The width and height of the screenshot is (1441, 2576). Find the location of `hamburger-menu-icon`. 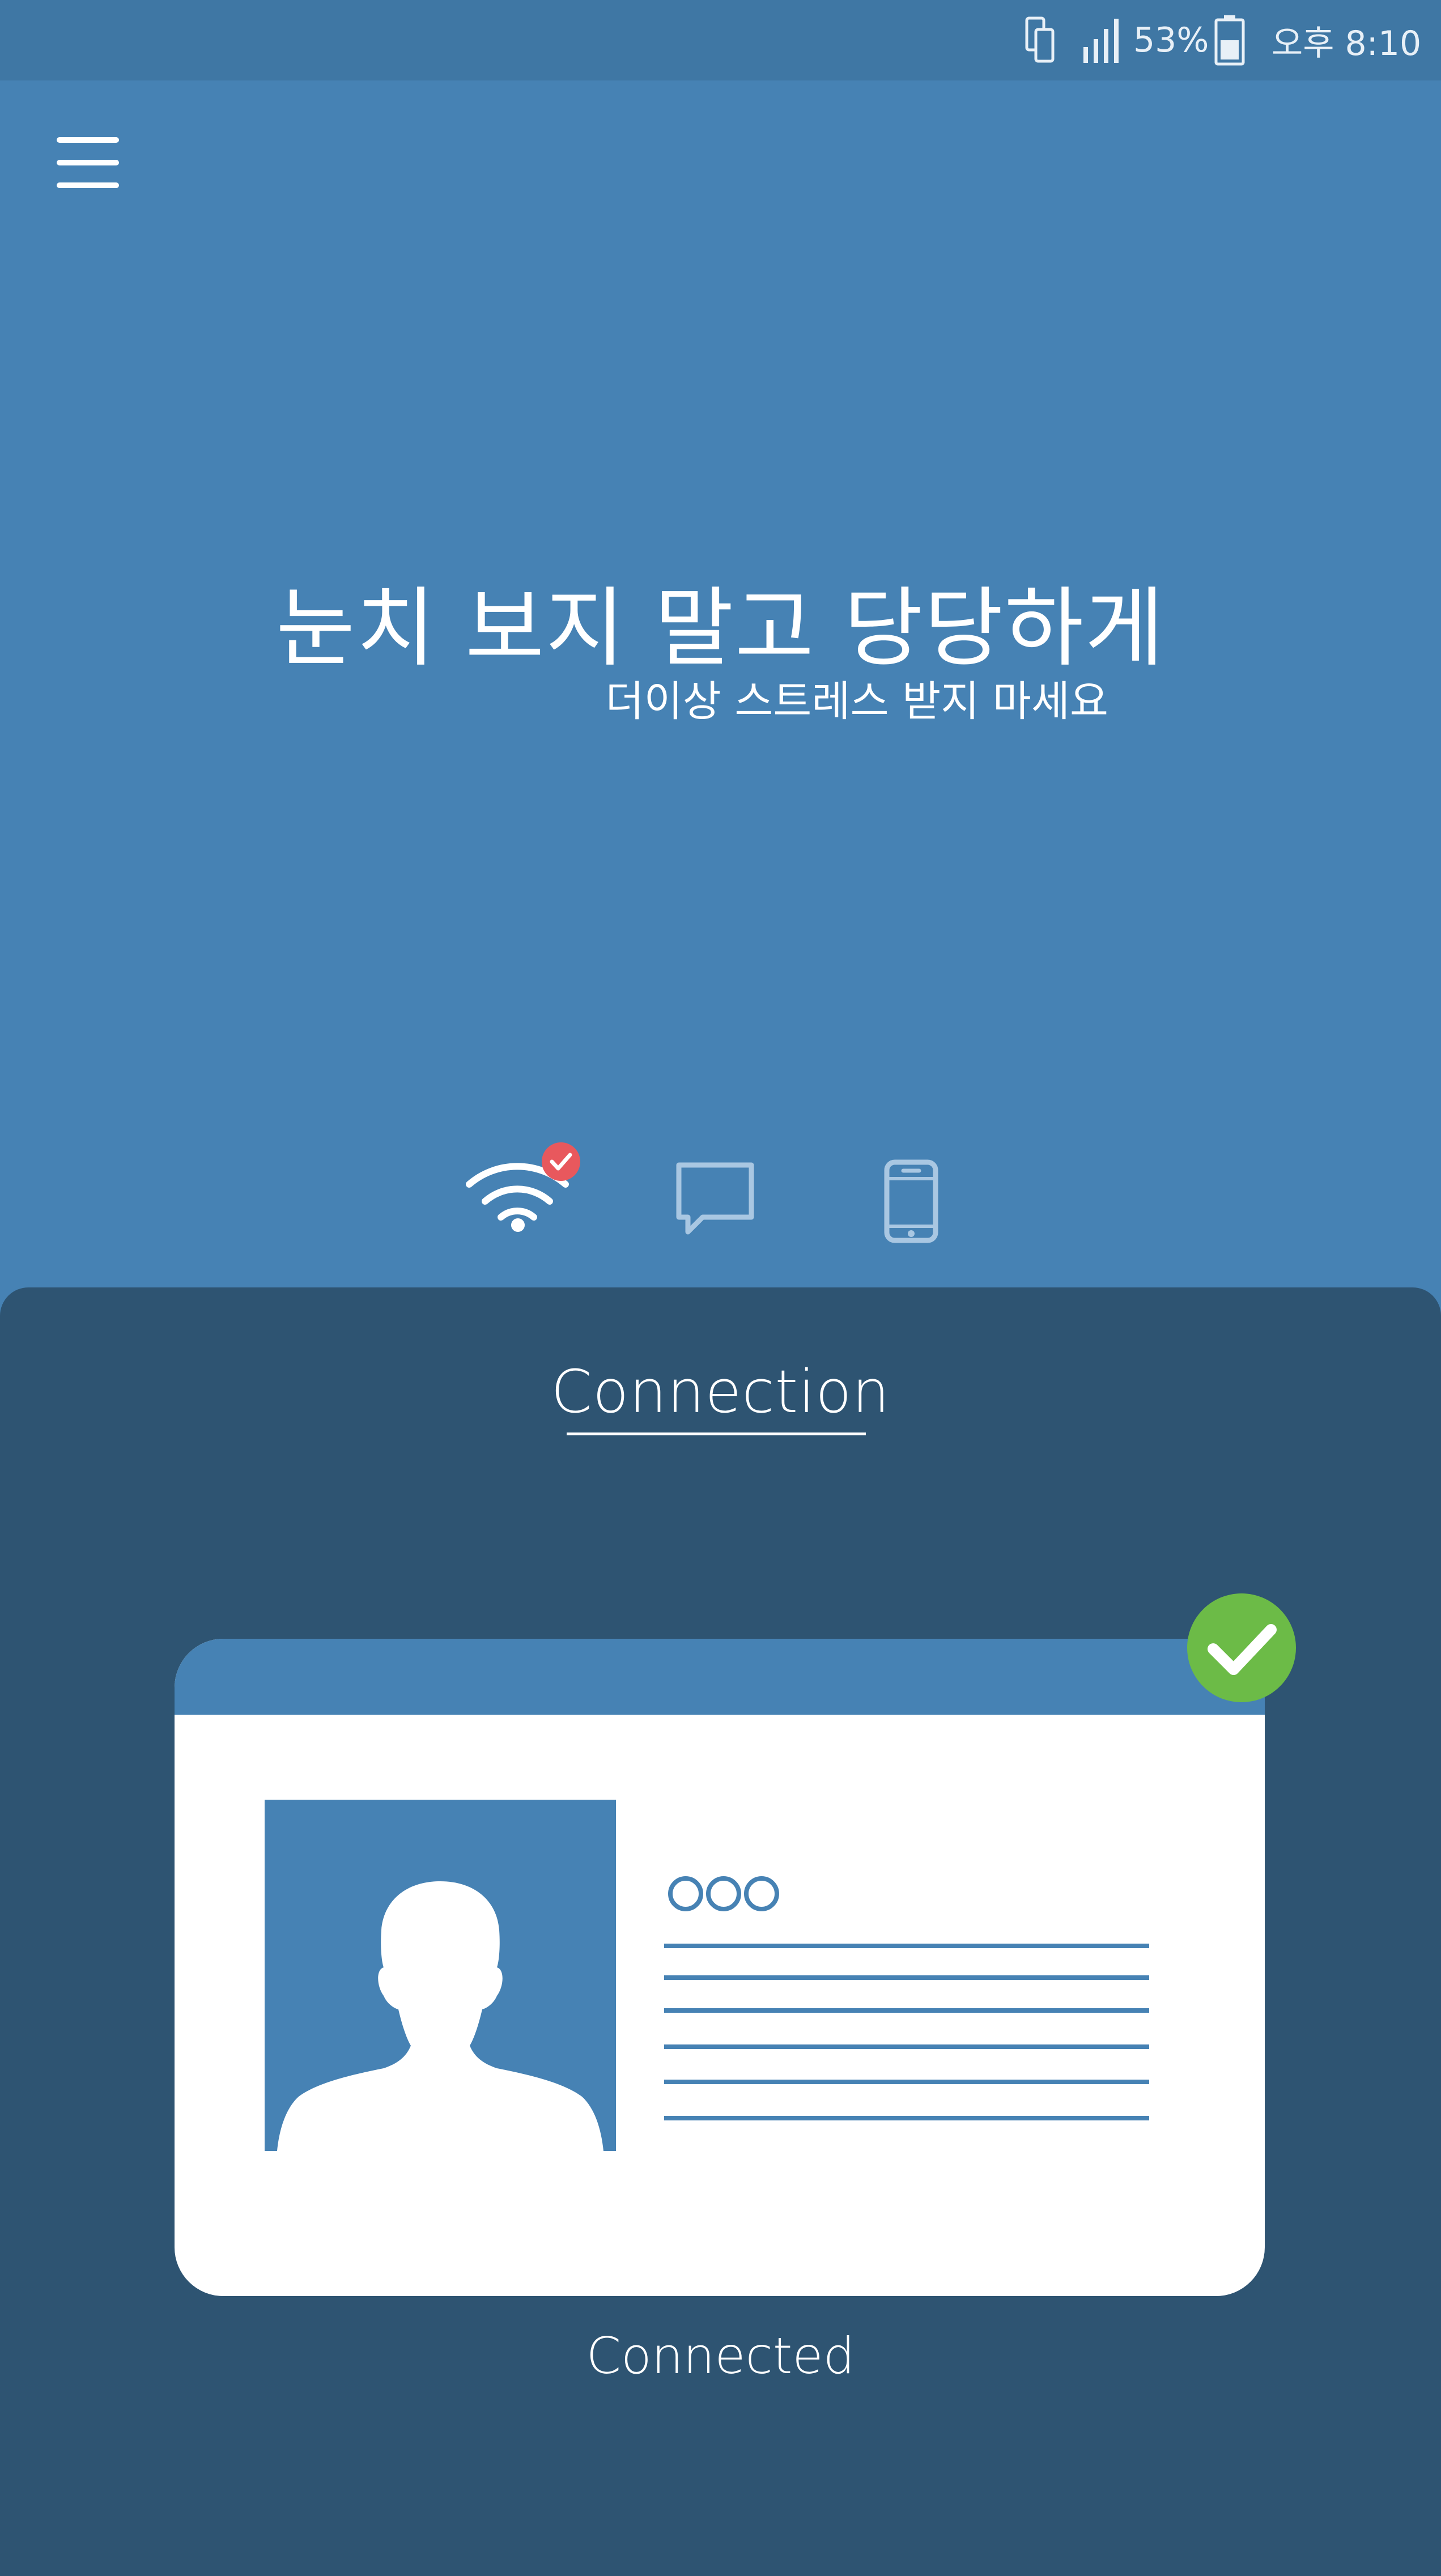

hamburger-menu-icon is located at coordinates (90, 163).